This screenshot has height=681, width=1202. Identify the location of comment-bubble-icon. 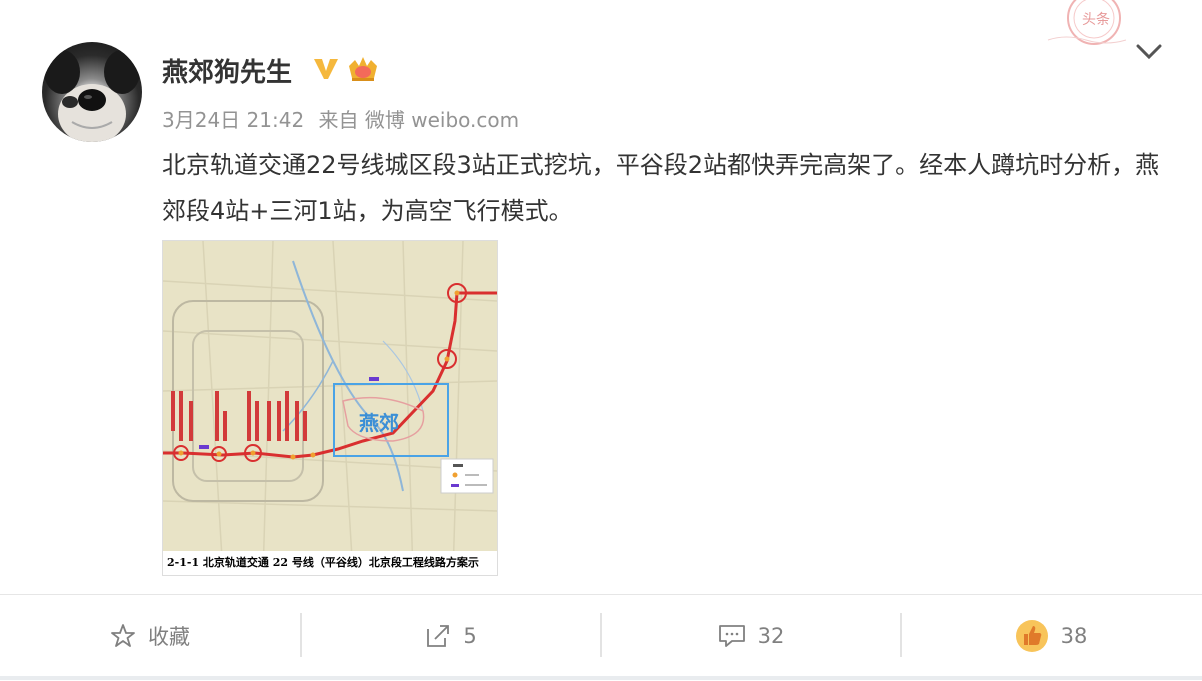
(732, 636).